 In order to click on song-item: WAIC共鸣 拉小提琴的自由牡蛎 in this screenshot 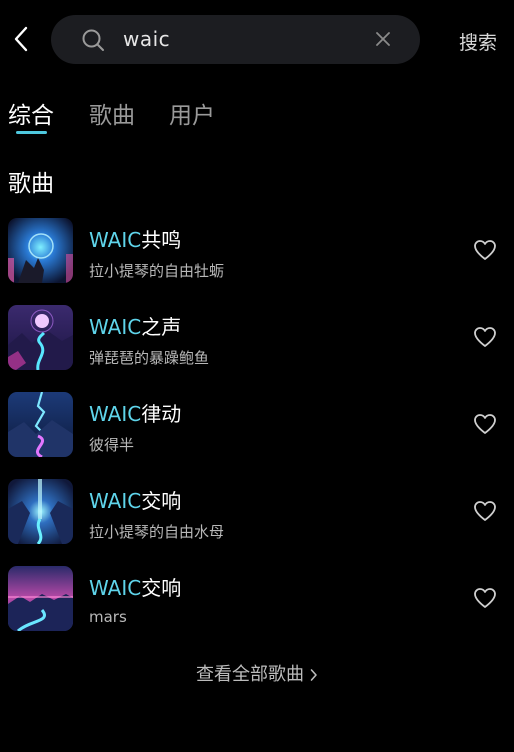, I will do `click(257, 248)`.